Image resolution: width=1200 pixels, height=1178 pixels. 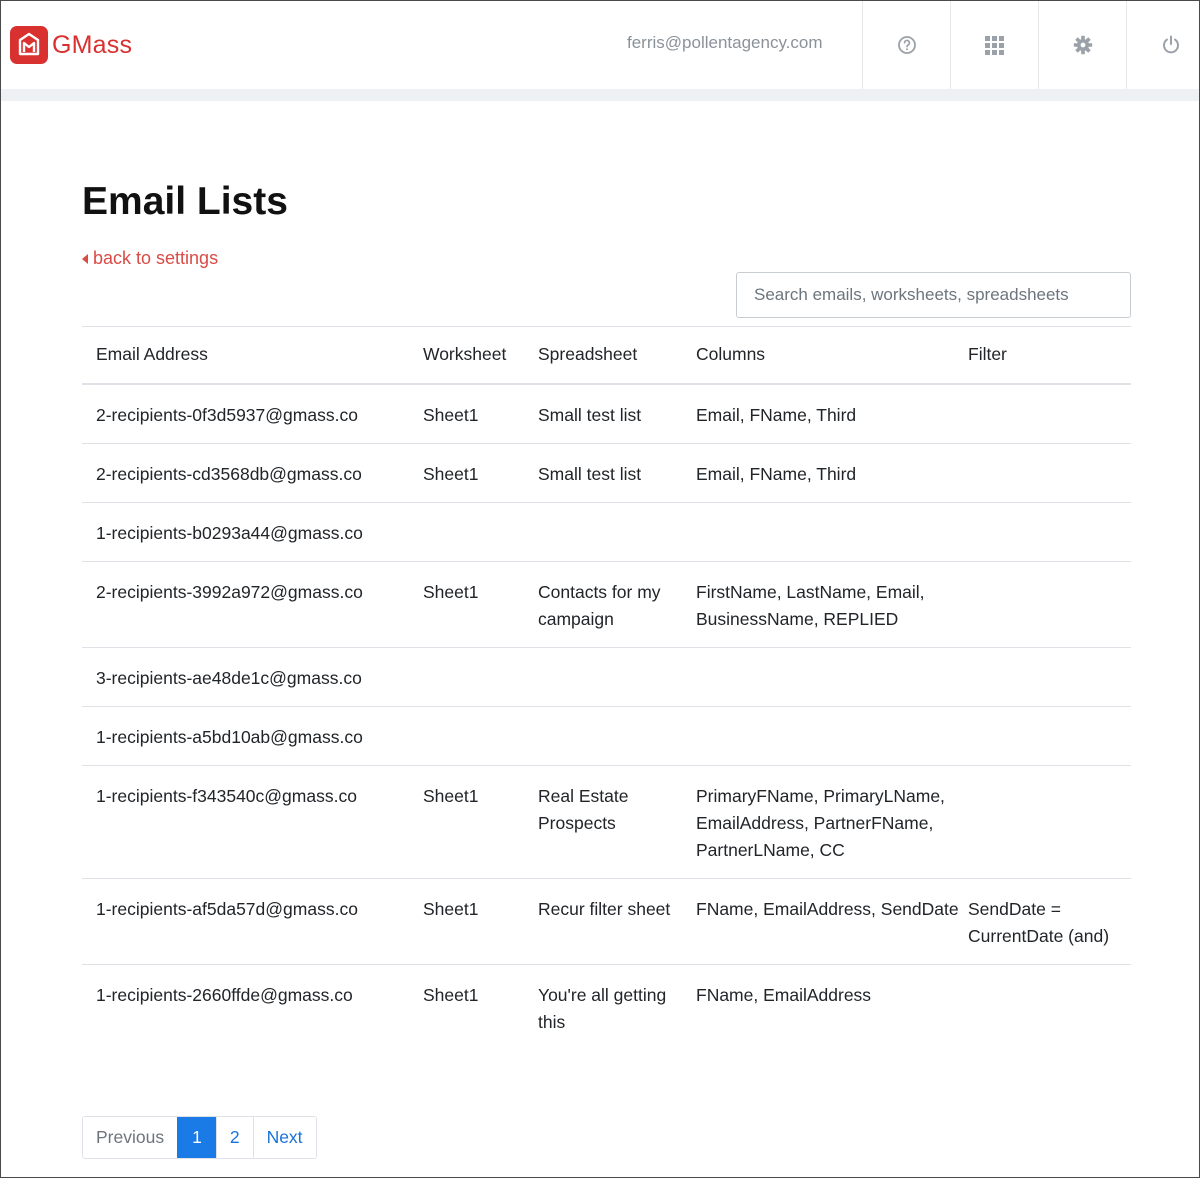 I want to click on cell-email: 1-recipients-af5da57d@gmass.co, so click(x=252, y=921).